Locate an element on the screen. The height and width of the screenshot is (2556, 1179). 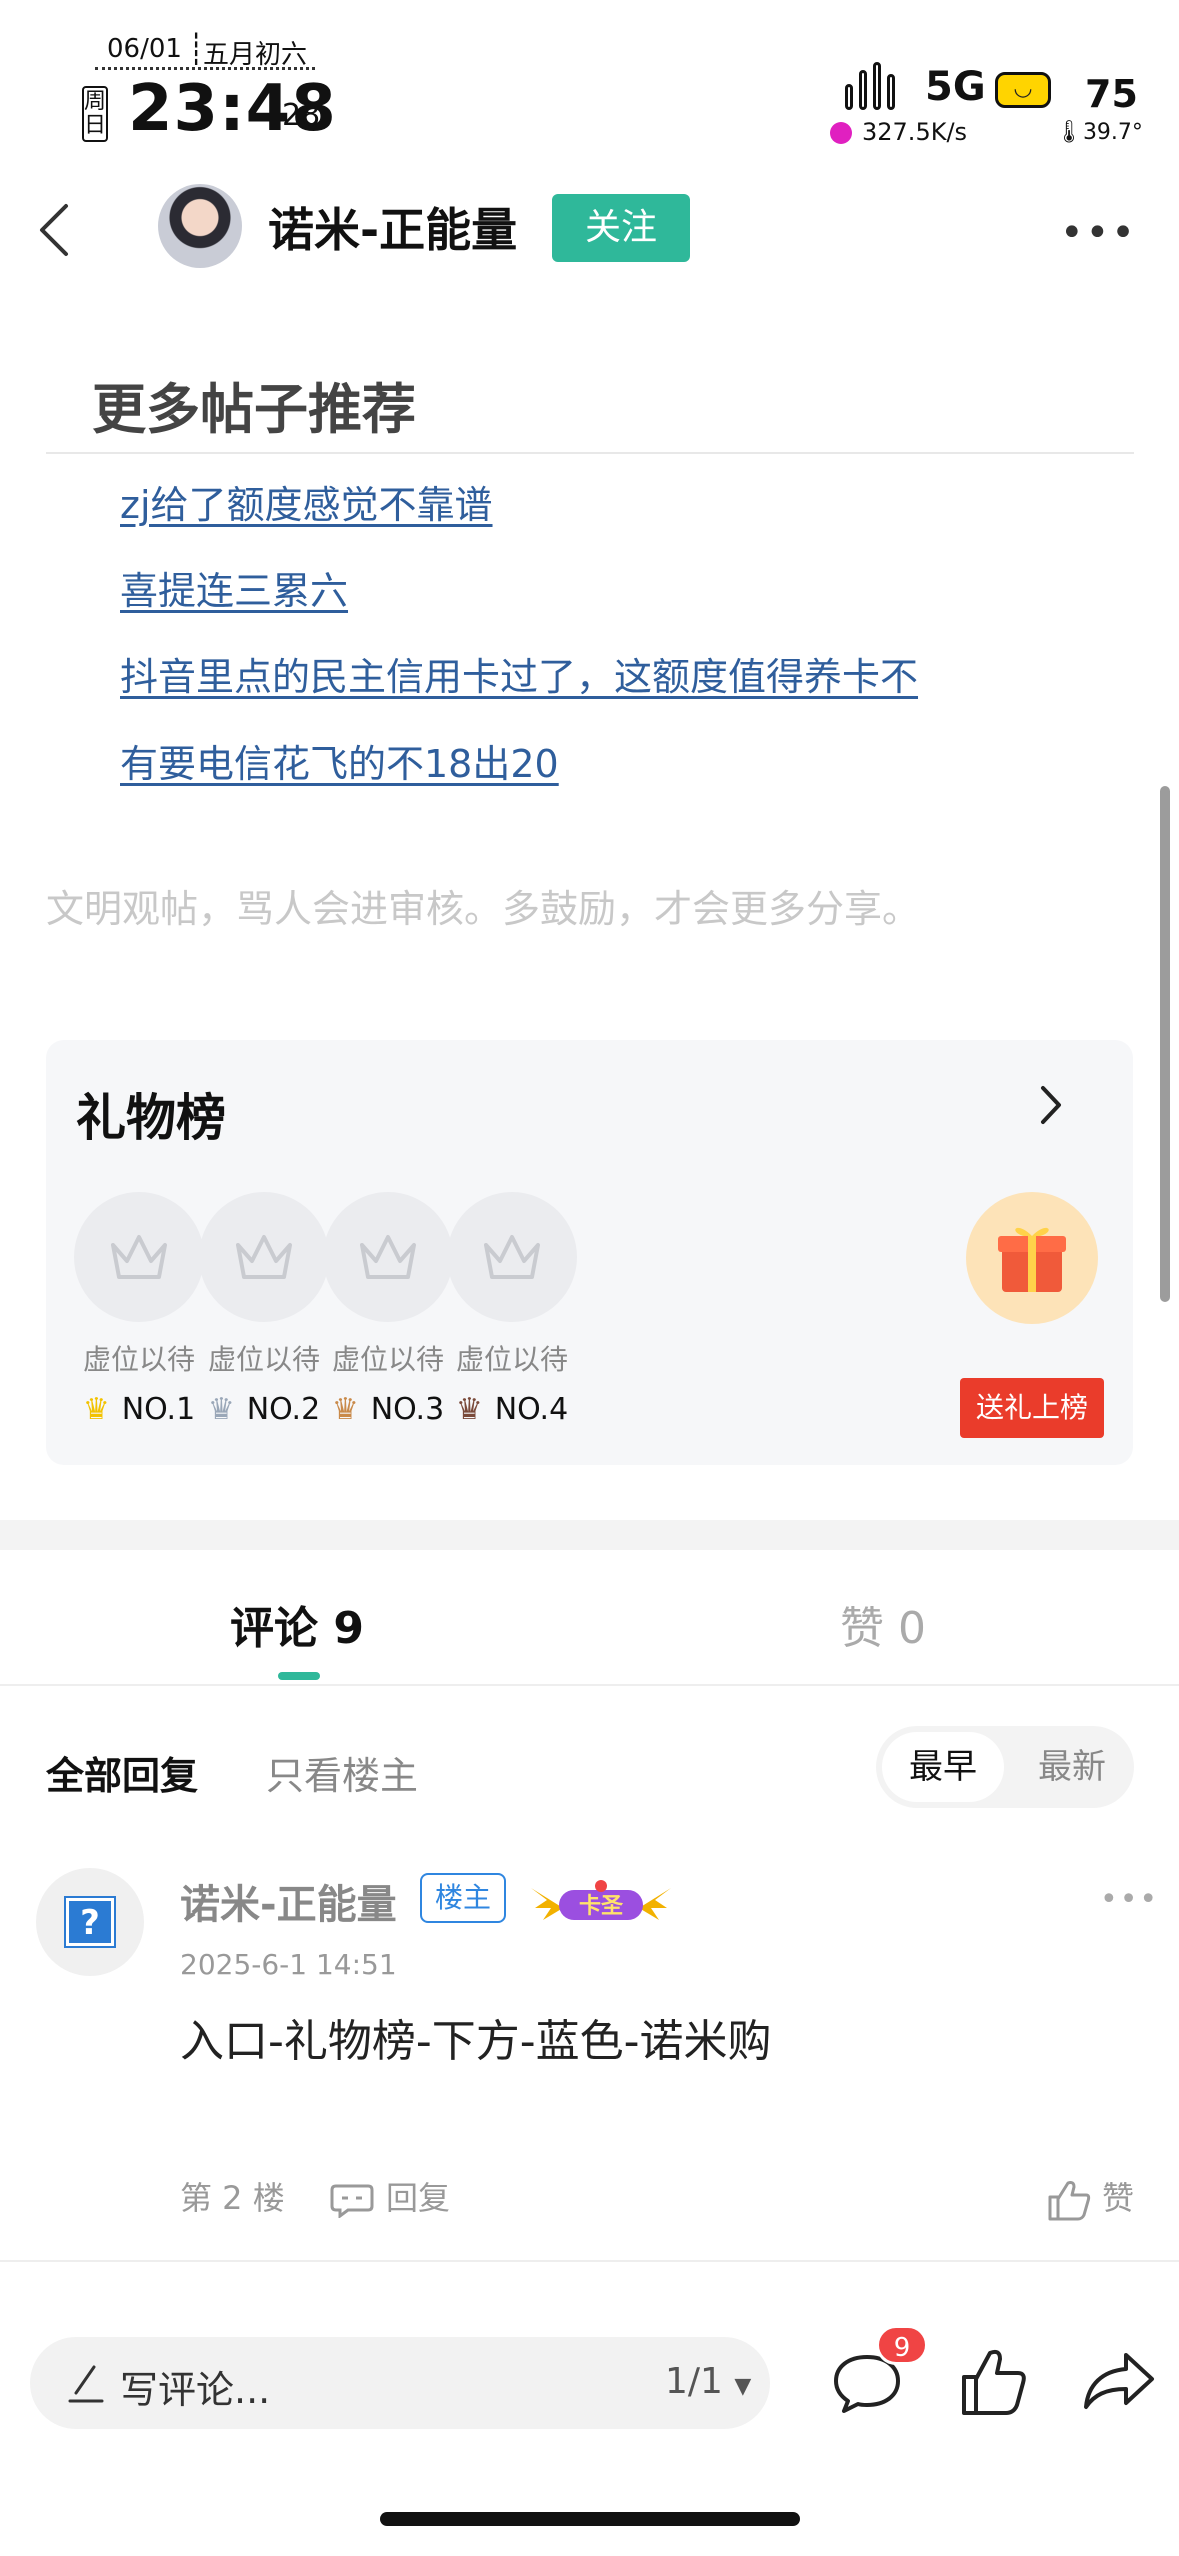
signal-icon is located at coordinates (874, 85).